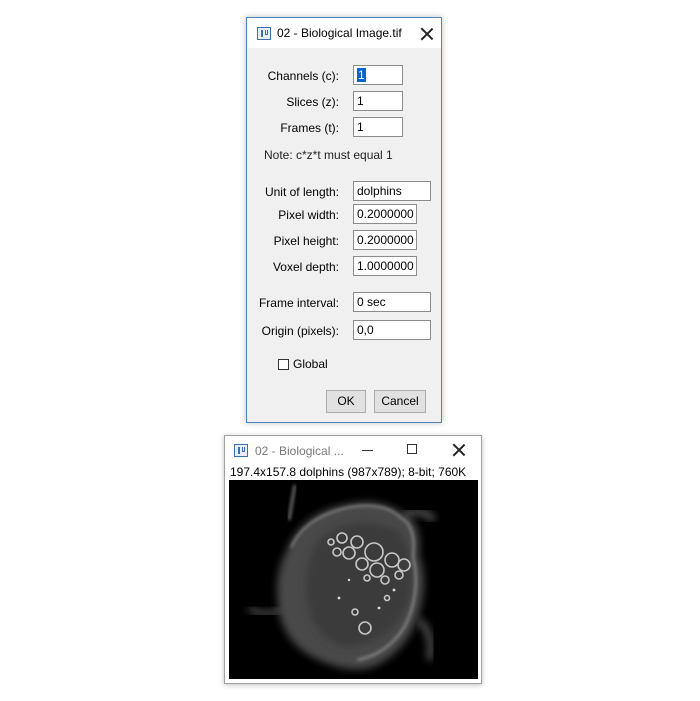  Describe the element at coordinates (310, 364) in the screenshot. I see `global-label: Global` at that location.